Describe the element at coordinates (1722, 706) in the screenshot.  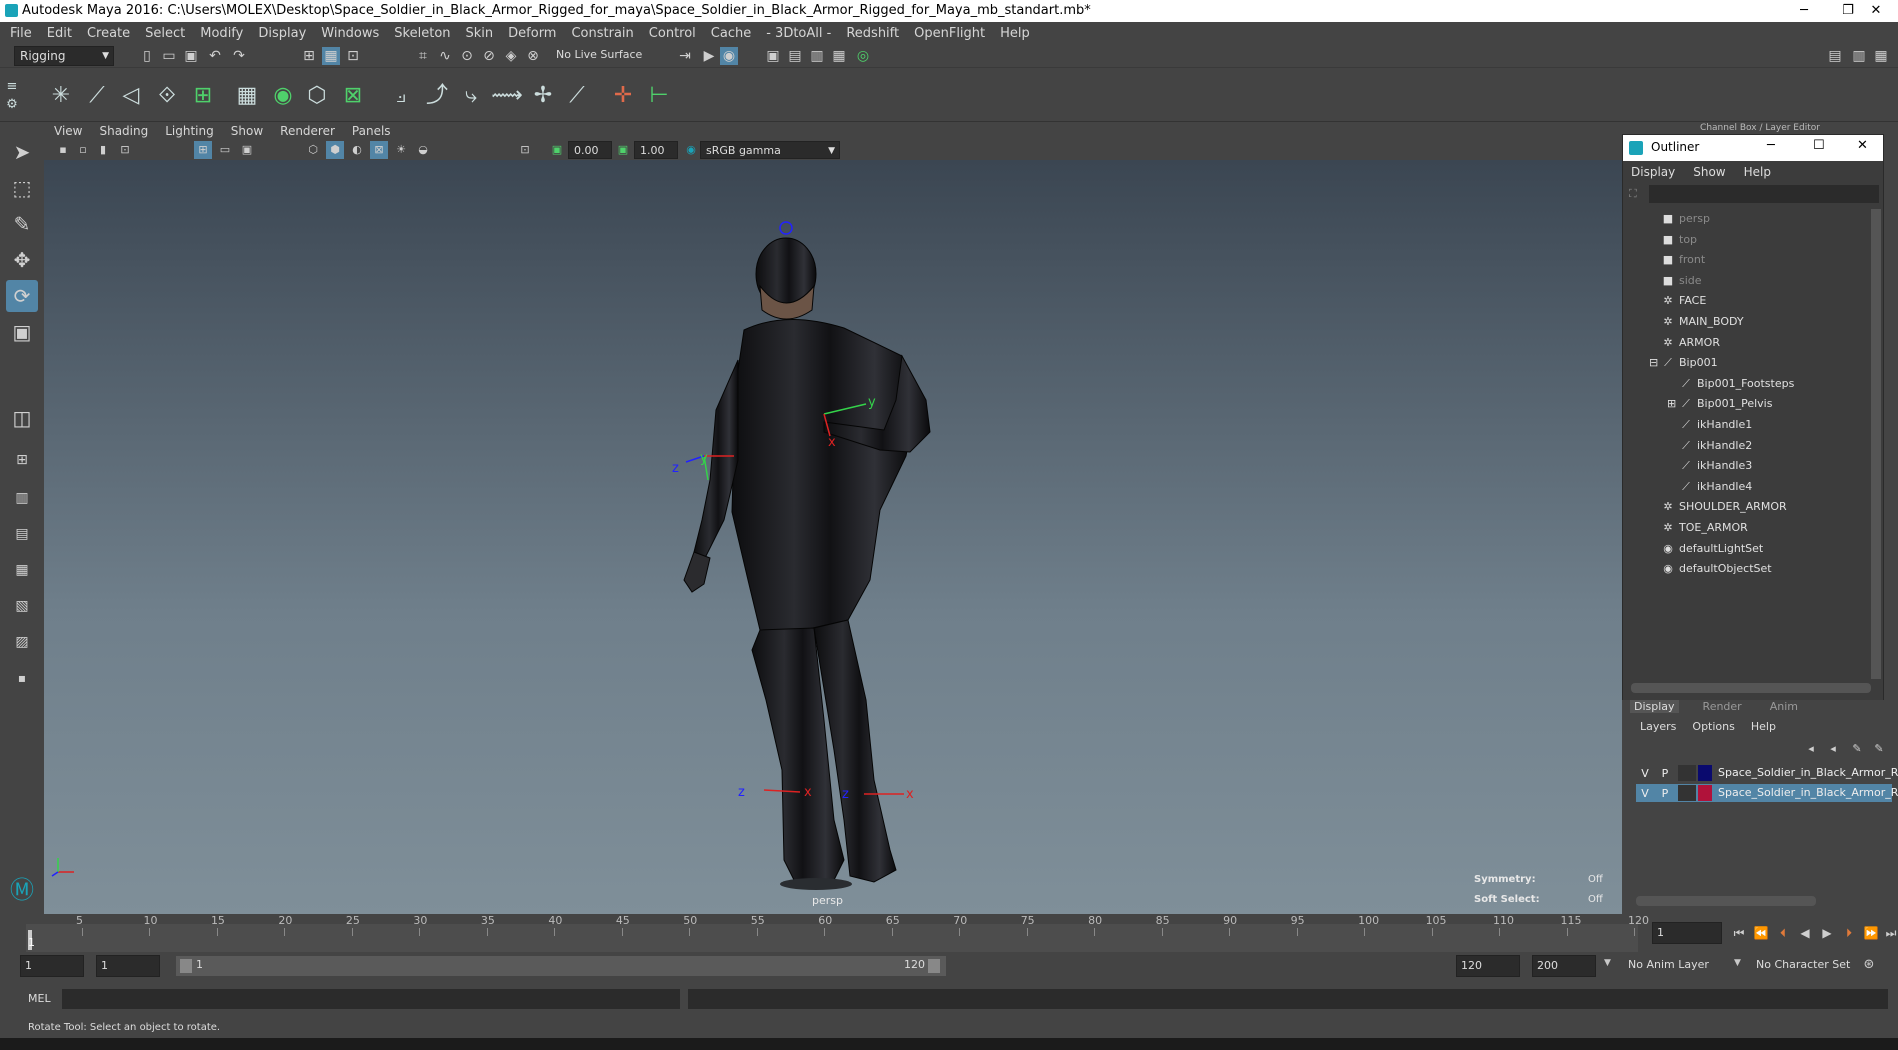
I see `tab-render: Render` at that location.